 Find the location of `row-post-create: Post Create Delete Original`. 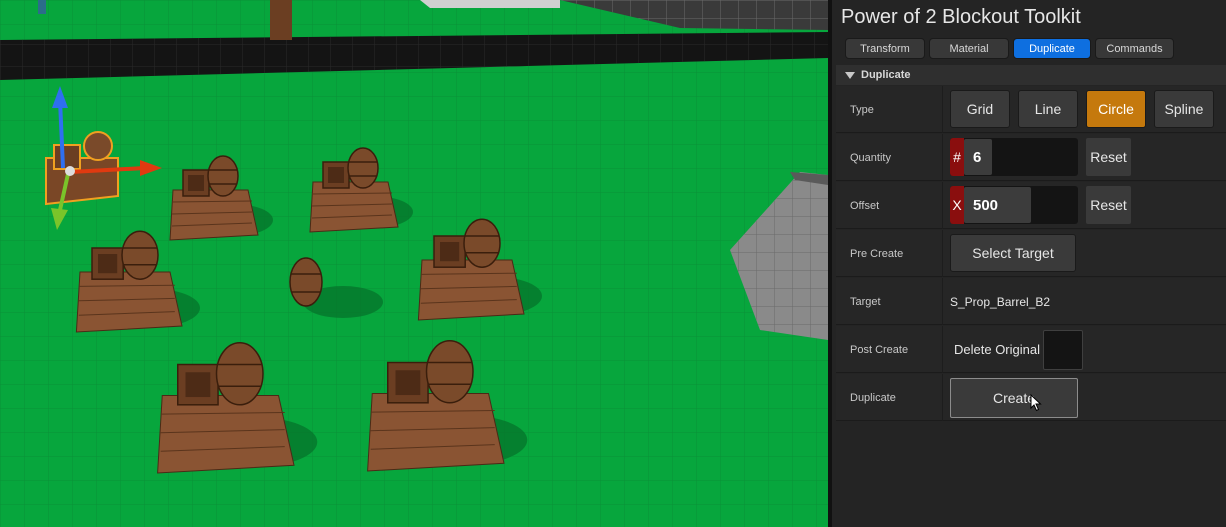

row-post-create: Post Create Delete Original is located at coordinates (1031, 349).